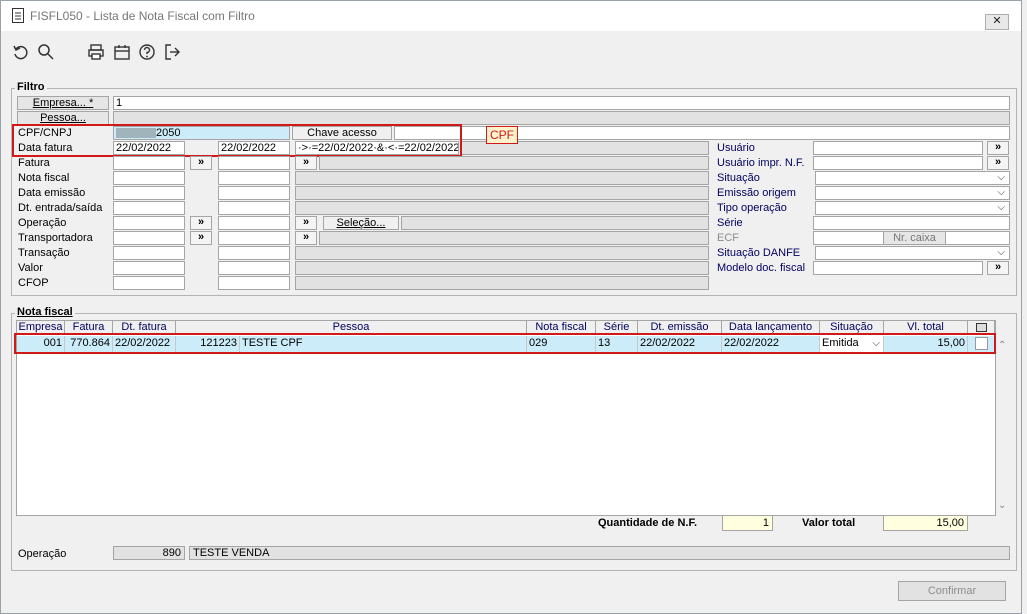  Describe the element at coordinates (756, 193) in the screenshot. I see `emissao-origem-label: Emissão origem` at that location.